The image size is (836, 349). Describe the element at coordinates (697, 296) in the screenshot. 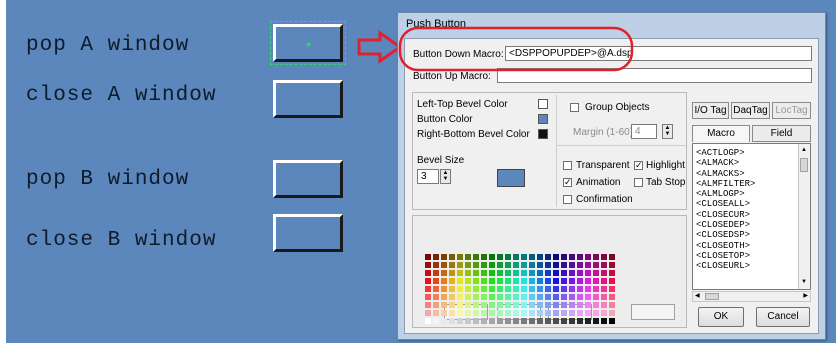

I see `scroll-left-icon: ◀` at that location.